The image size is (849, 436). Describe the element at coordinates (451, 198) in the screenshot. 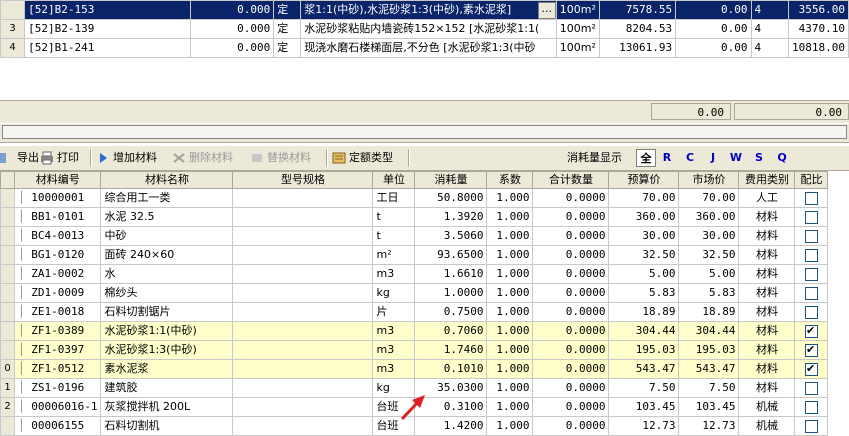

I see `consumption: 50.8000` at that location.